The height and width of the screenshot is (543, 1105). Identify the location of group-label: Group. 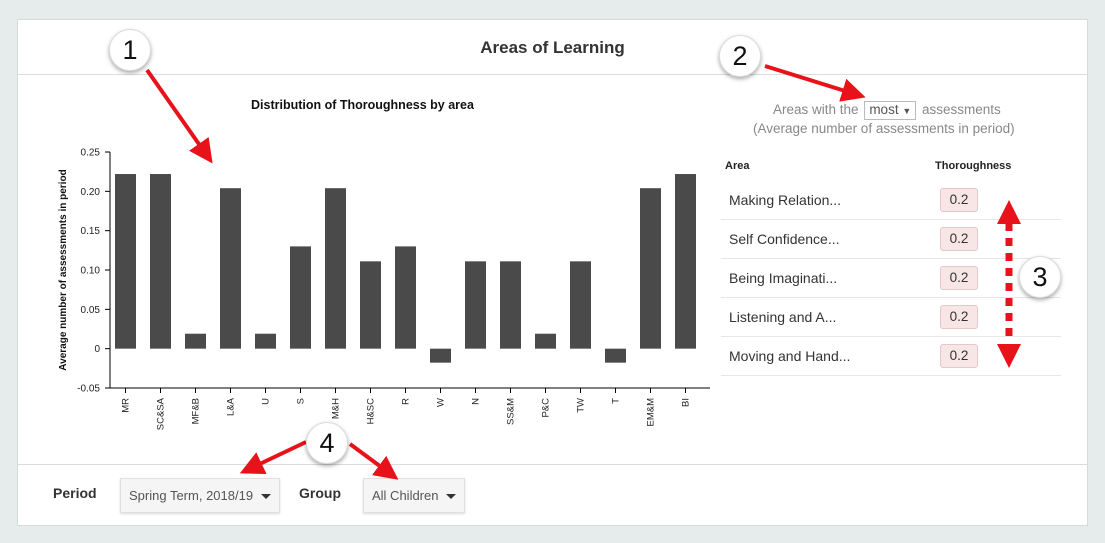
(320, 493).